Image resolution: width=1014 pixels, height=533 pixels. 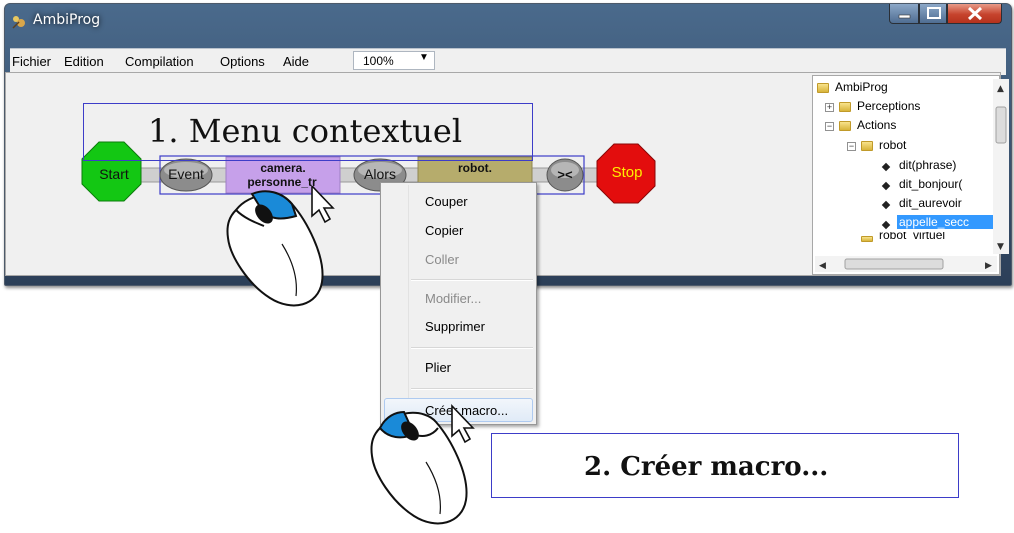 I want to click on tree-method: dit_aurevoir, so click(x=930, y=203).